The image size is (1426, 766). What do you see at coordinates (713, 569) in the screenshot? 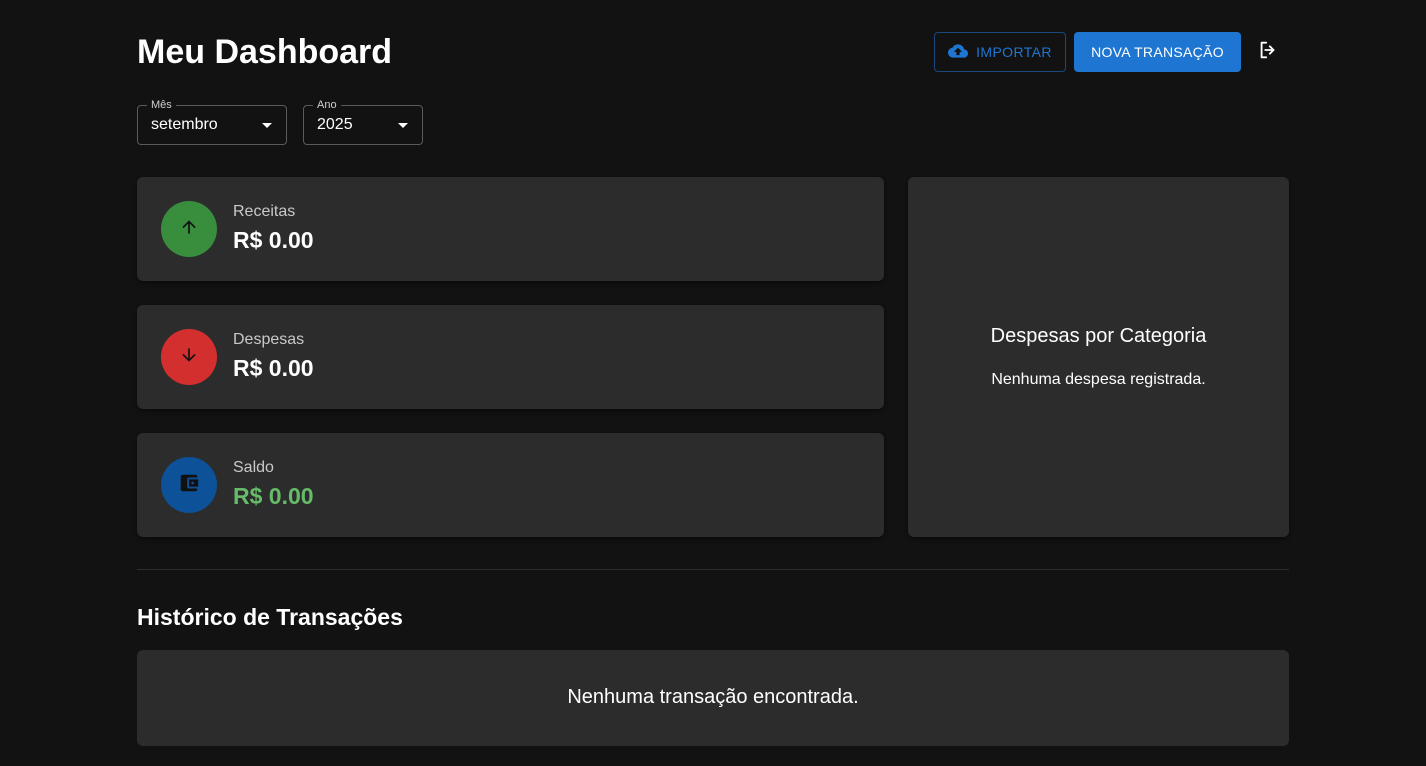
I see `section-divider` at bounding box center [713, 569].